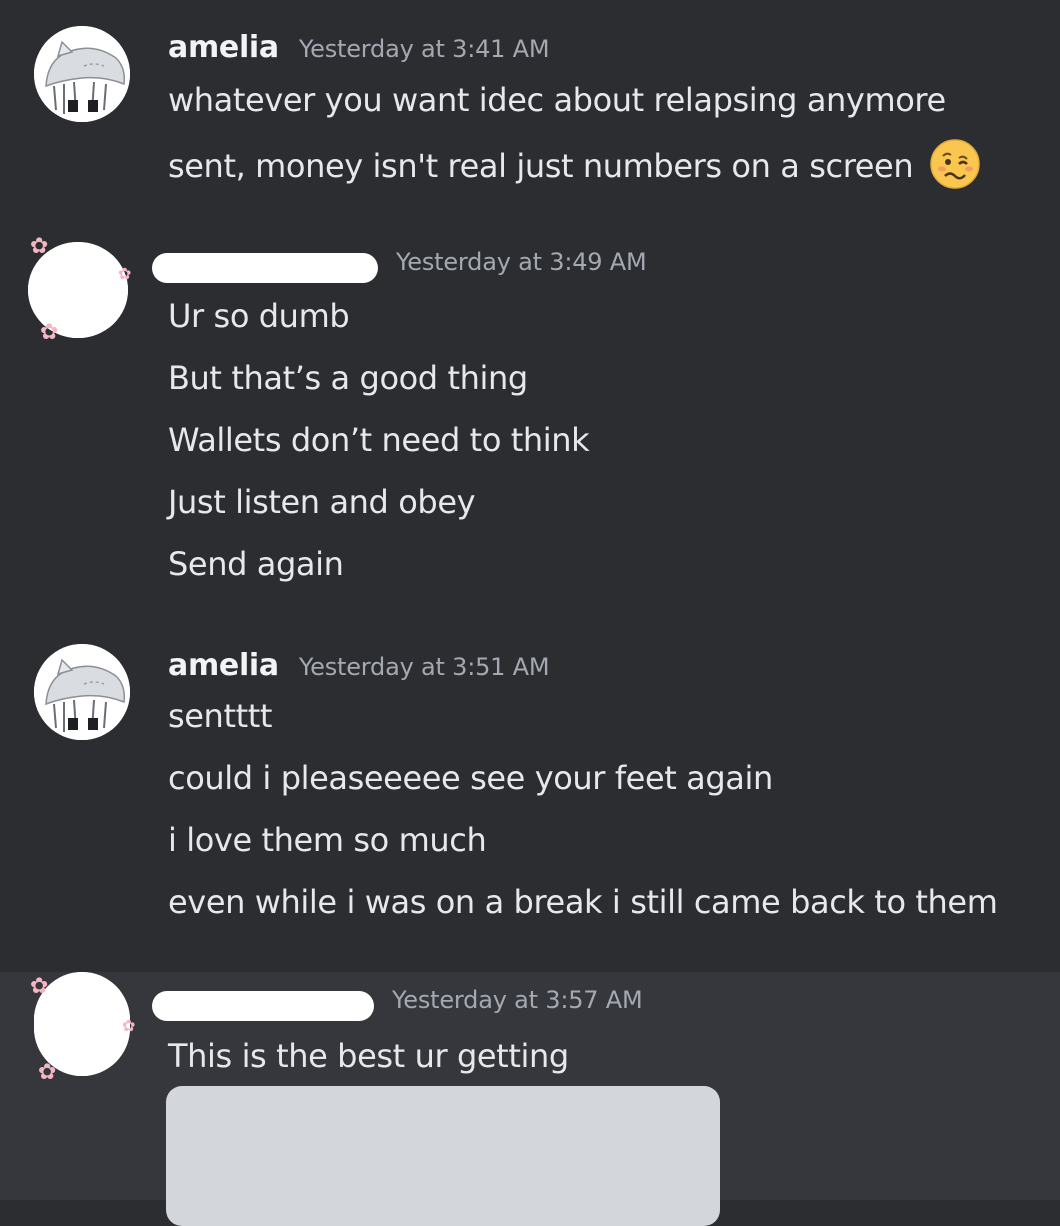  I want to click on message-text: Wallets don’t need to think, so click(379, 440).